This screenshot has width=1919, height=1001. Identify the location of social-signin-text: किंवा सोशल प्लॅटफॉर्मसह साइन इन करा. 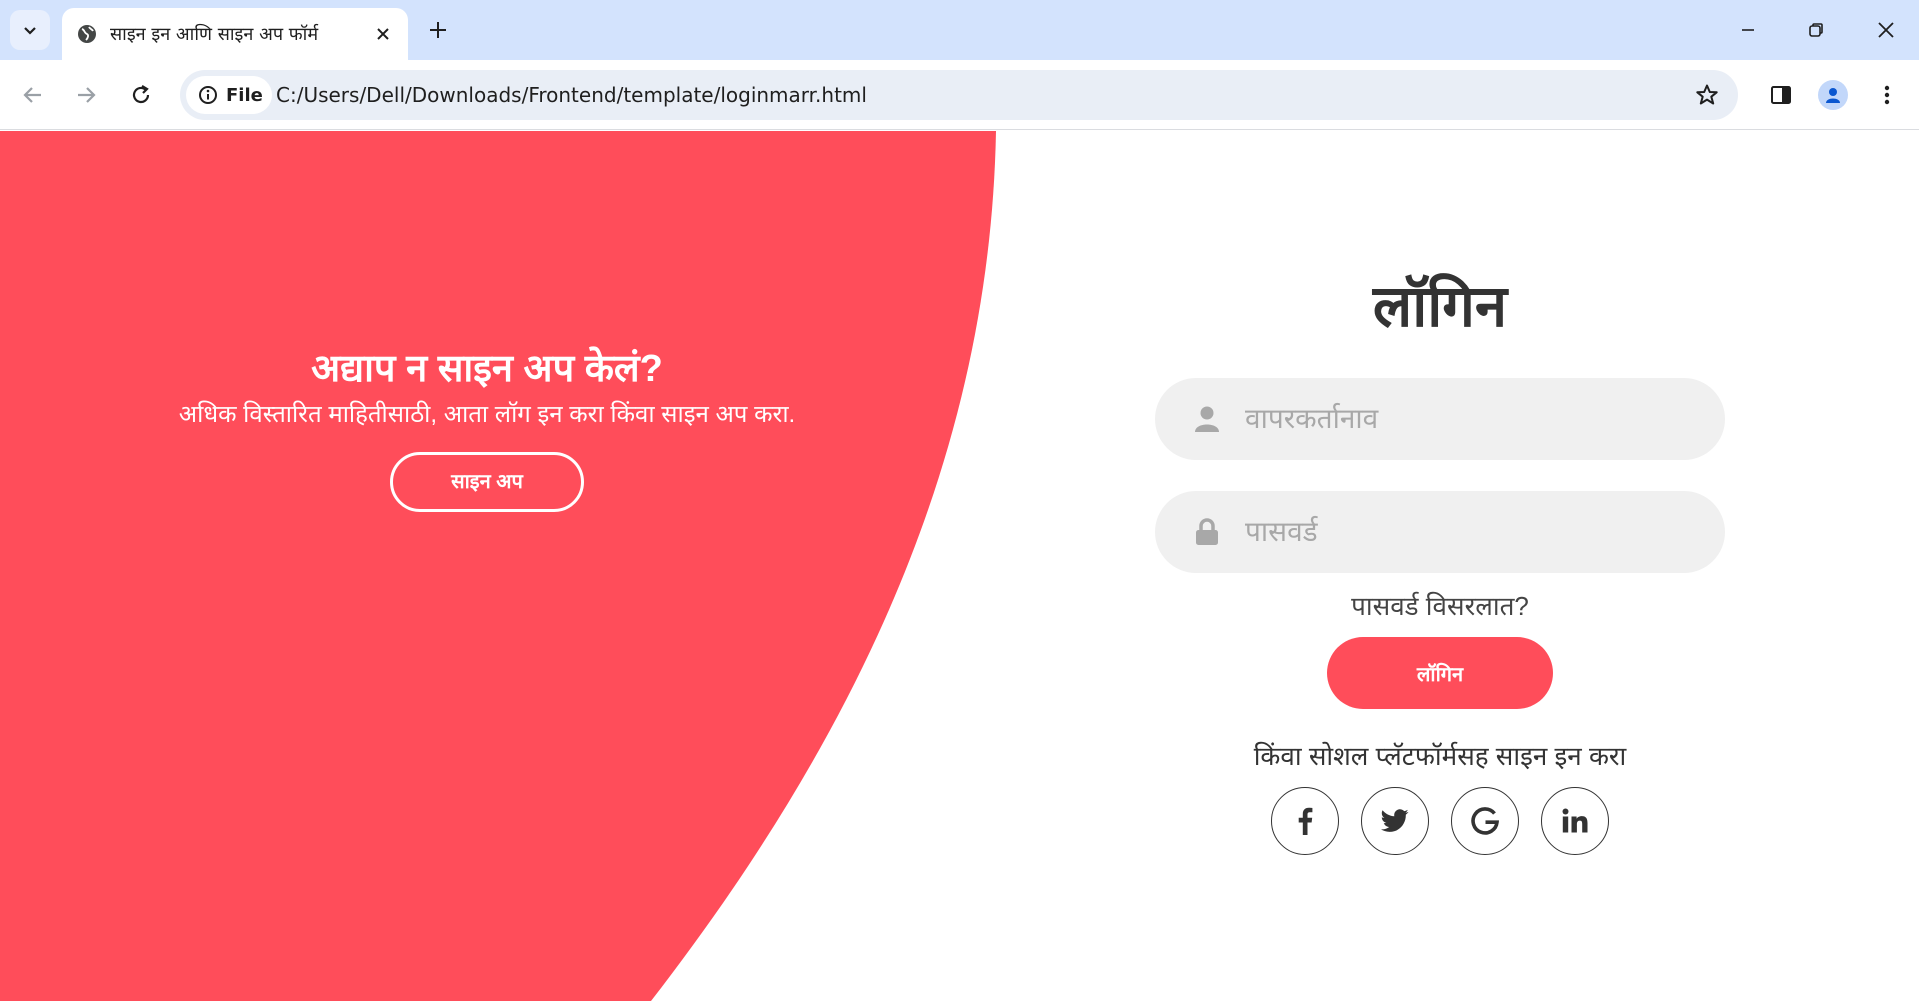
(1440, 756).